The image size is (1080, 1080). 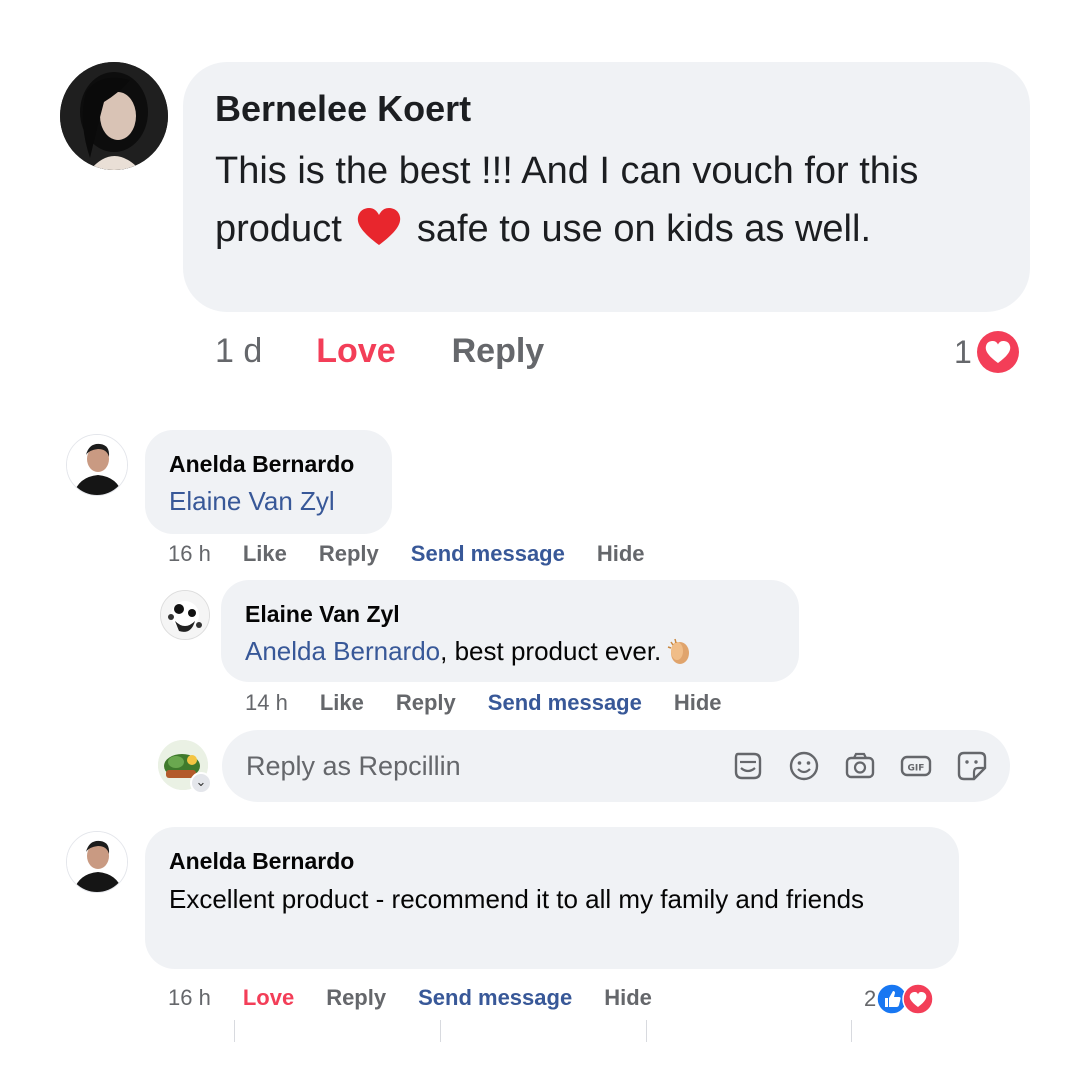 What do you see at coordinates (379, 226) in the screenshot?
I see `red-heart-emoji-icon` at bounding box center [379, 226].